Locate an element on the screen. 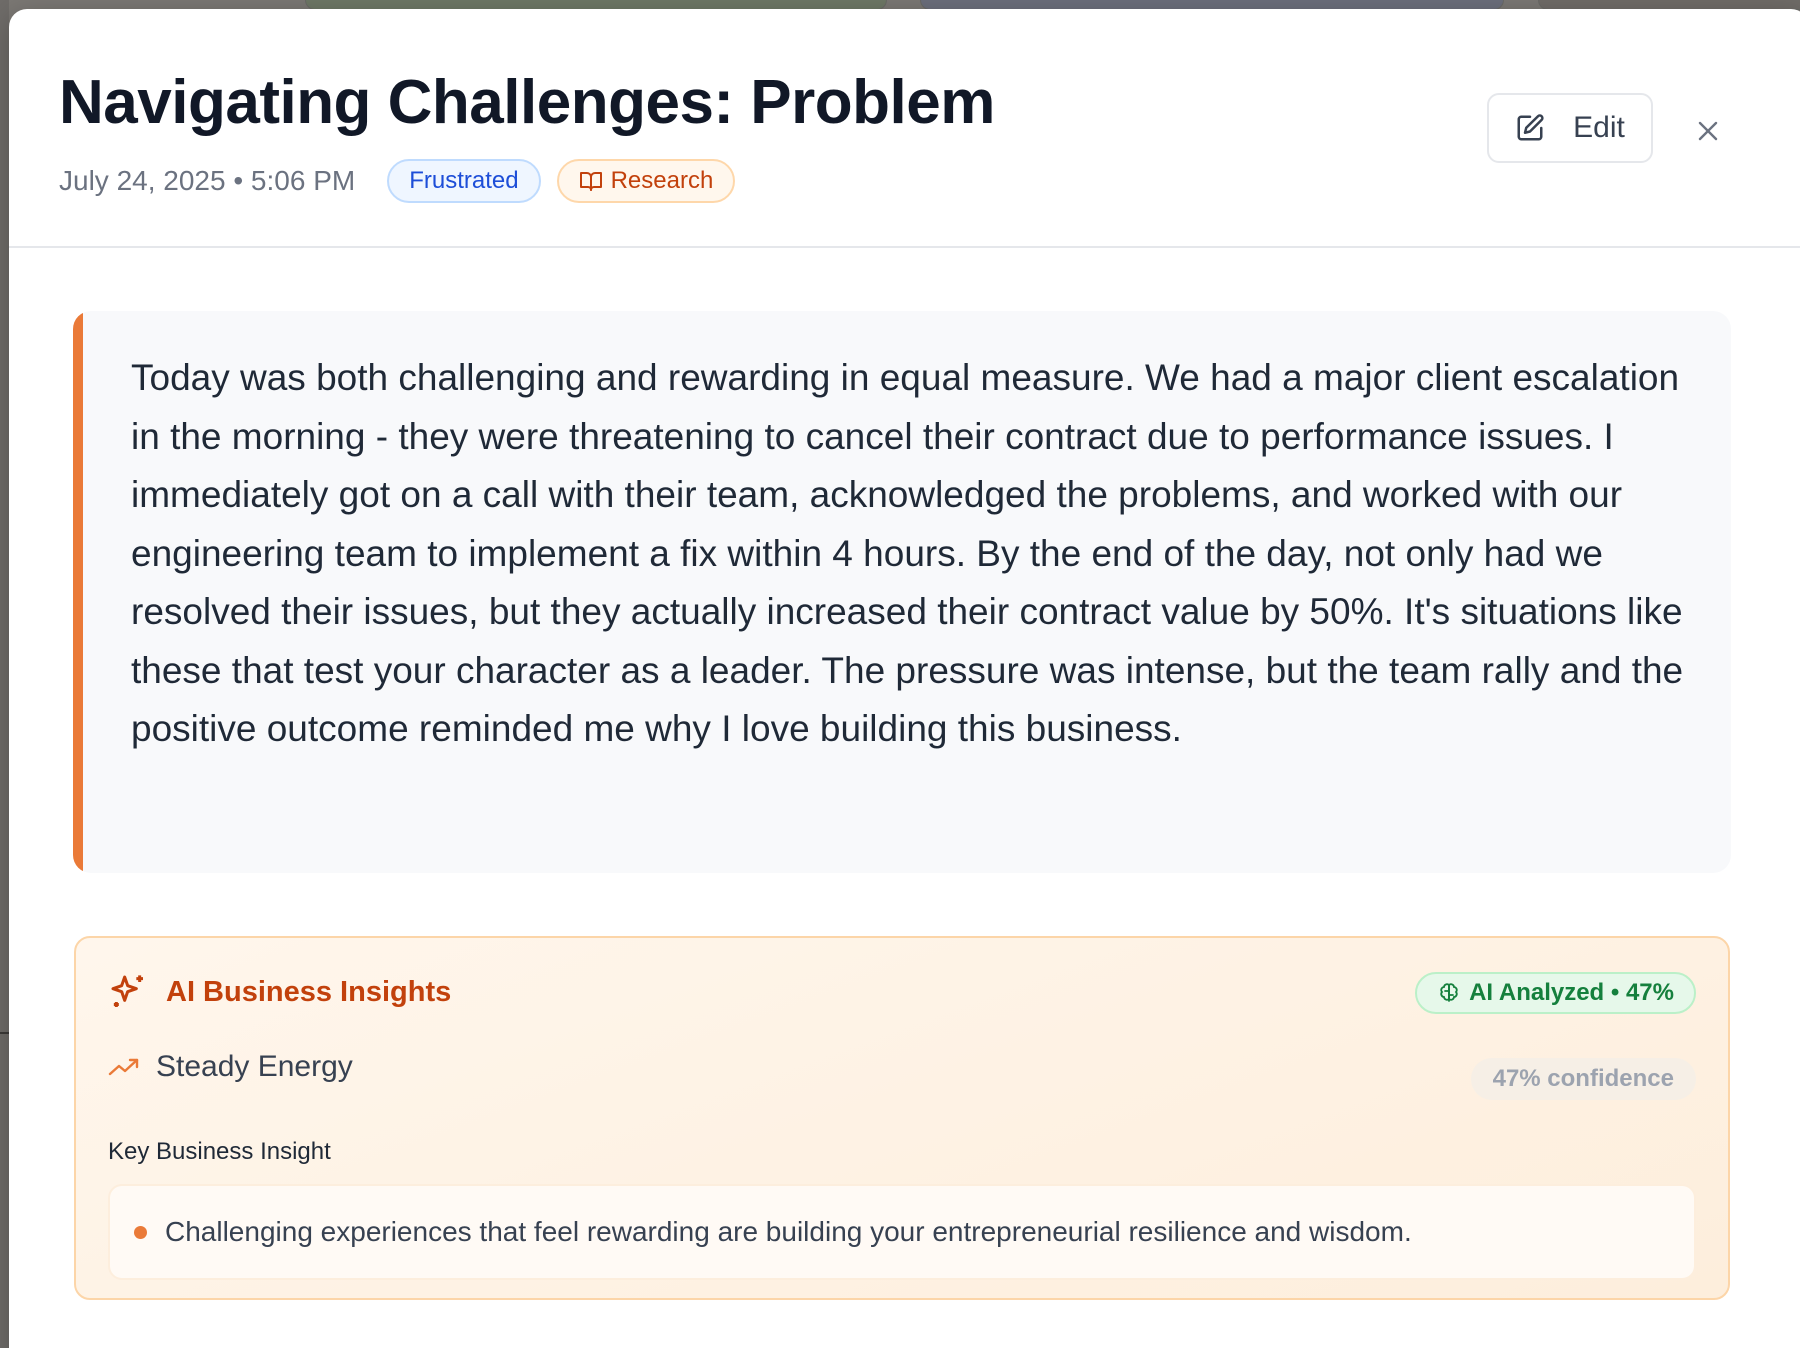 This screenshot has height=1348, width=1800. ai-insights-title: AI Business Insights is located at coordinates (309, 991).